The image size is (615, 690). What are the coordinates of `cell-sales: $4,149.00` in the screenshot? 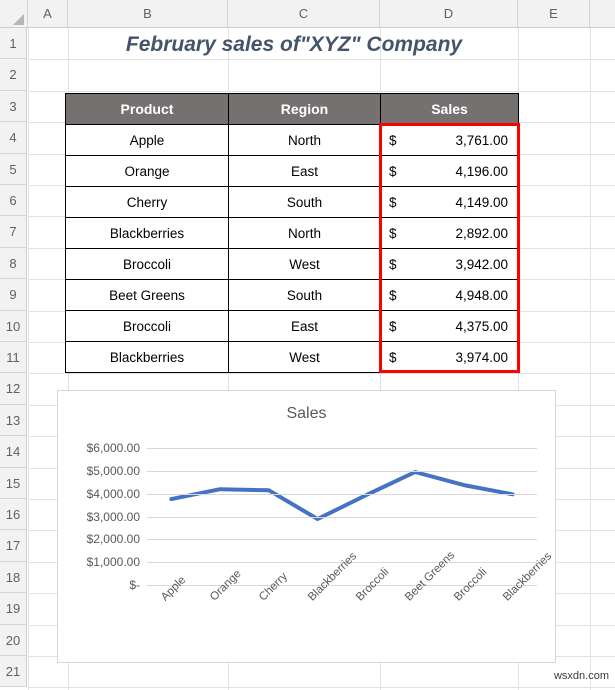 It's located at (449, 202).